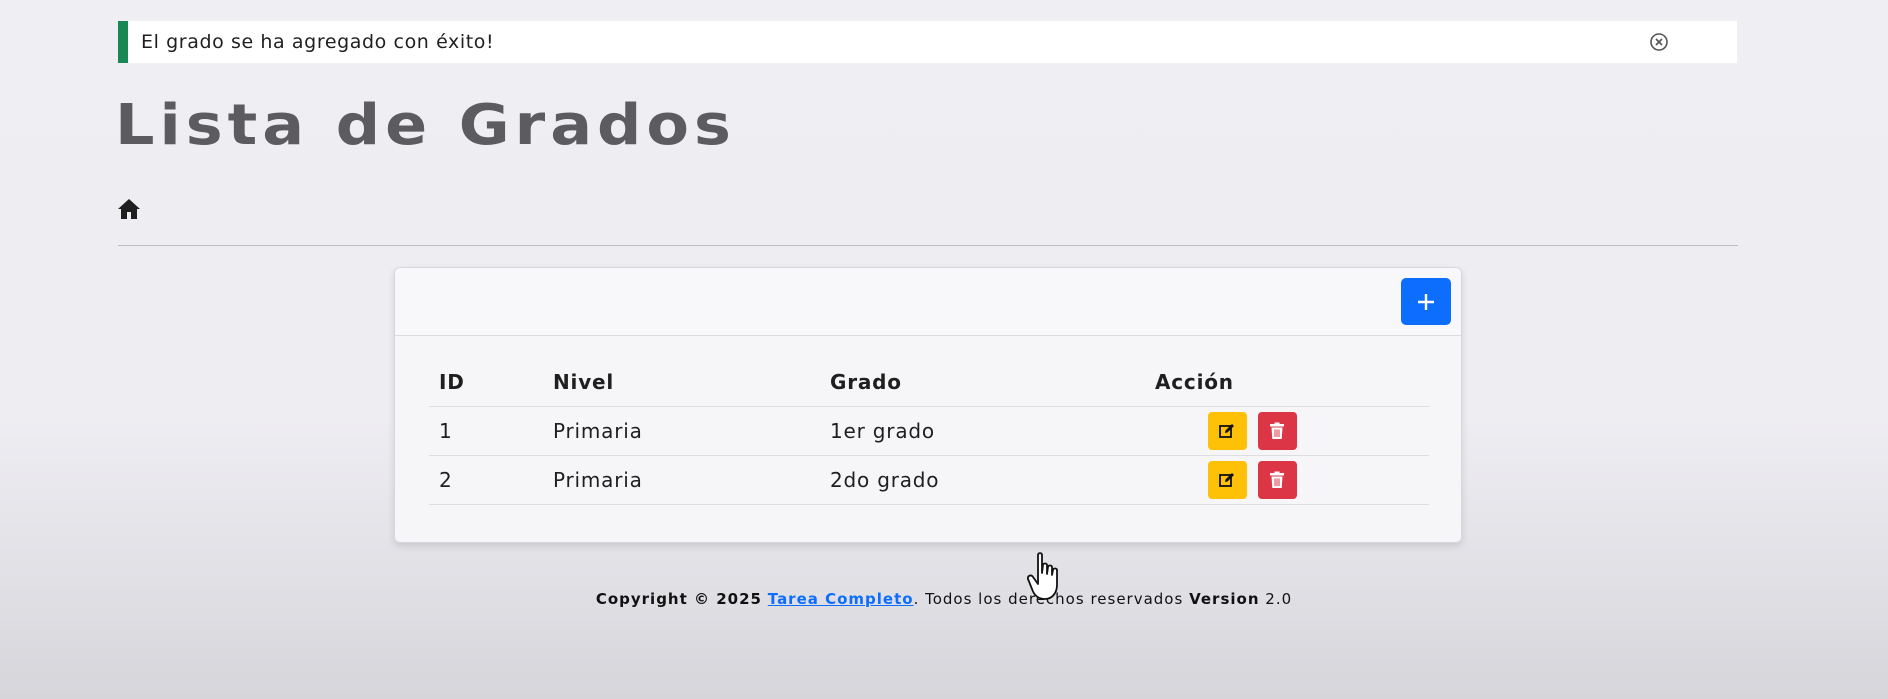 The width and height of the screenshot is (1888, 699). Describe the element at coordinates (982, 480) in the screenshot. I see `cell-grado: 2do grado` at that location.